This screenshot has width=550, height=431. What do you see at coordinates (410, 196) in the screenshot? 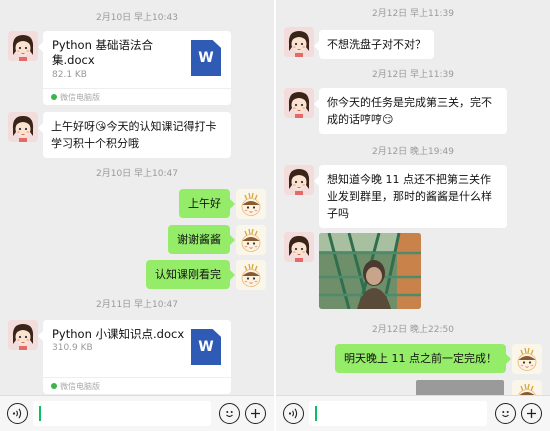
I see `message-bubble-in: 想知道今晚 11 点还不把第三关作业发到群里，那时的酱酱是什么样子吗` at bounding box center [410, 196].